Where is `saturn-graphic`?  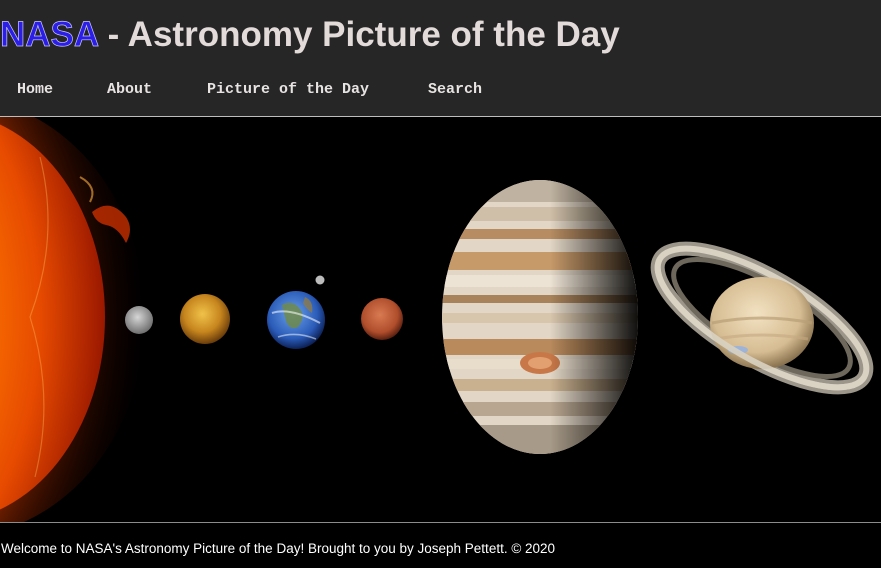
saturn-graphic is located at coordinates (762, 318).